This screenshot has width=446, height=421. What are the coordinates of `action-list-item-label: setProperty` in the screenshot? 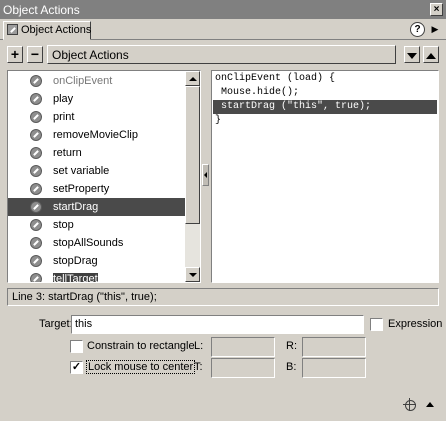 It's located at (81, 189).